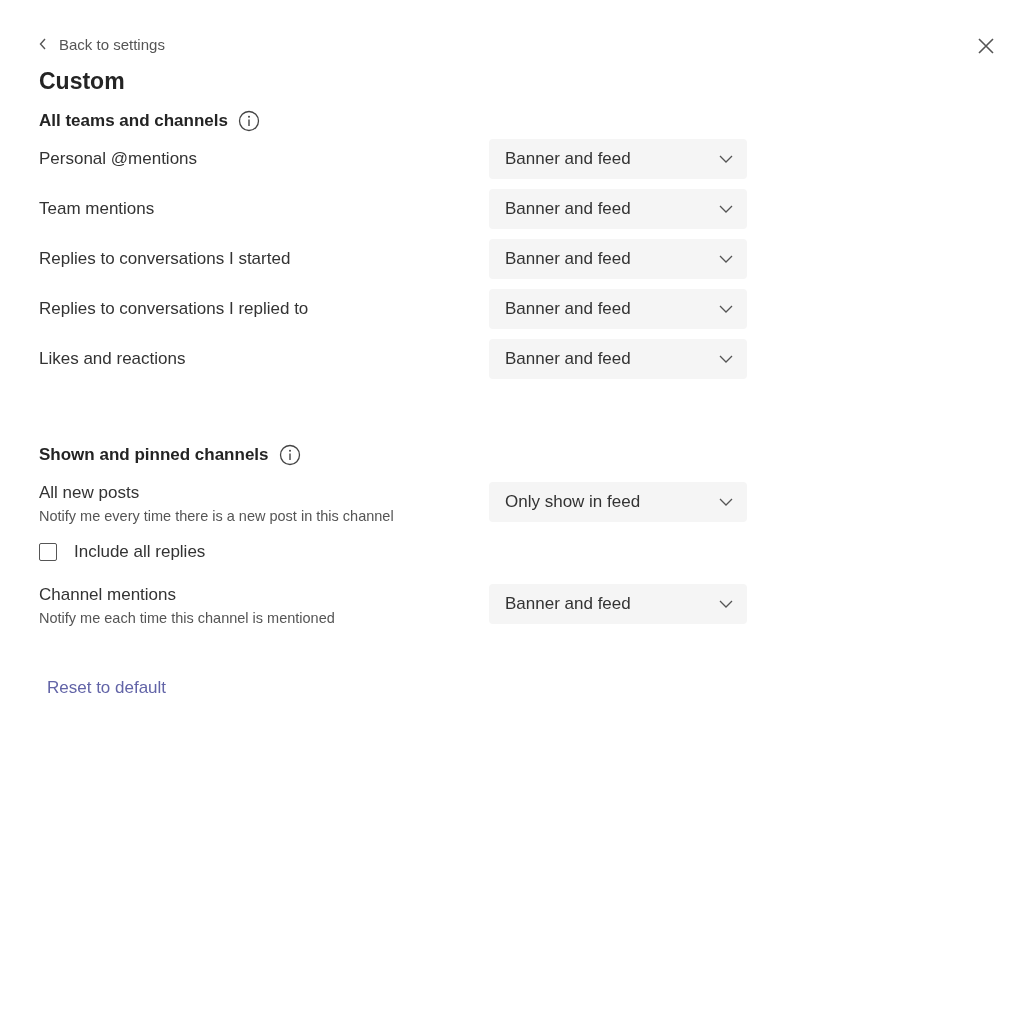 This screenshot has height=1021, width=1024. What do you see at coordinates (187, 618) in the screenshot?
I see `setting-description: Notify me each time this channel is mentioned` at bounding box center [187, 618].